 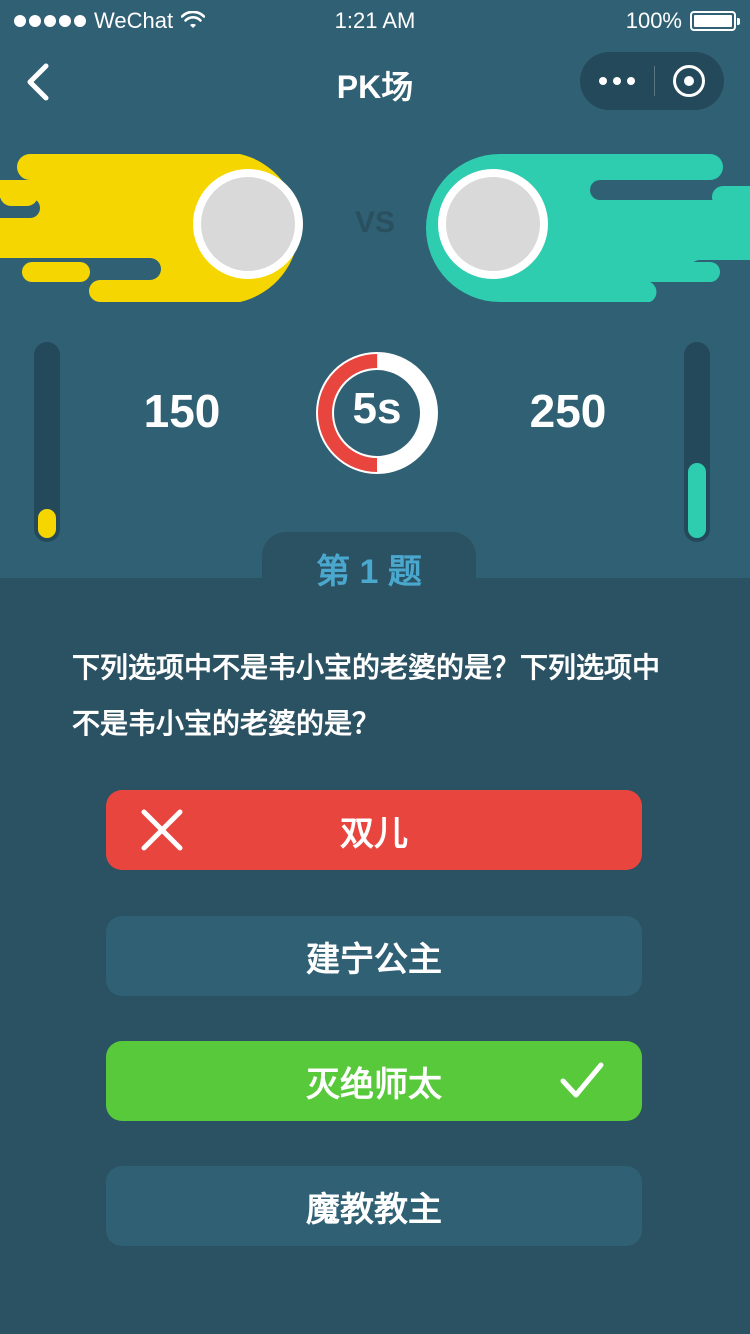 What do you see at coordinates (374, 1209) in the screenshot?
I see `answer-option-label: 魔教教主` at bounding box center [374, 1209].